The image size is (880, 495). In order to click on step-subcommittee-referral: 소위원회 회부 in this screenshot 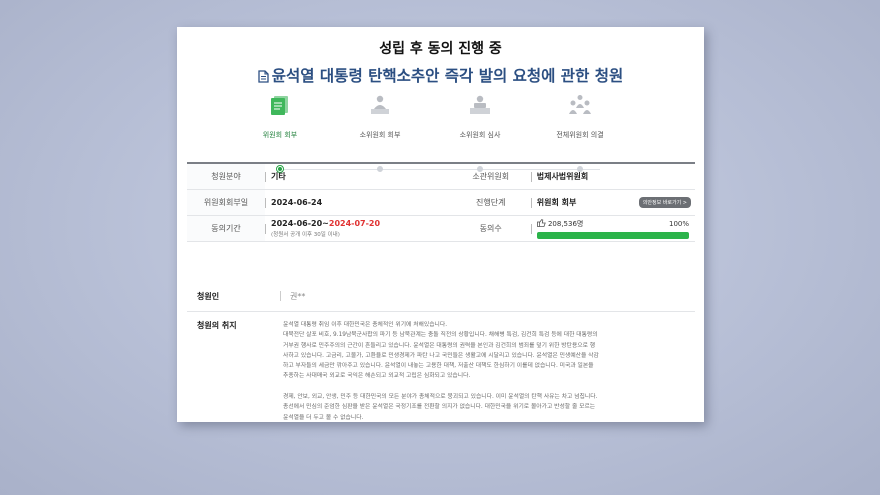, I will do `click(380, 133)`.